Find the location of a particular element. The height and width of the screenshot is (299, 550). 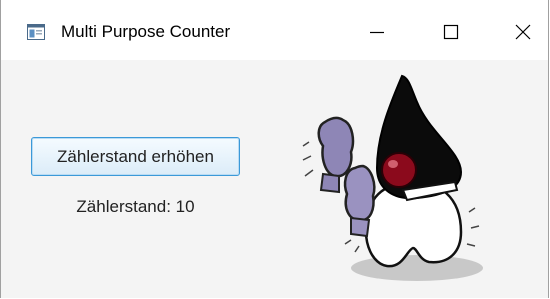

window-title: Multi Purpose Counter is located at coordinates (146, 31).